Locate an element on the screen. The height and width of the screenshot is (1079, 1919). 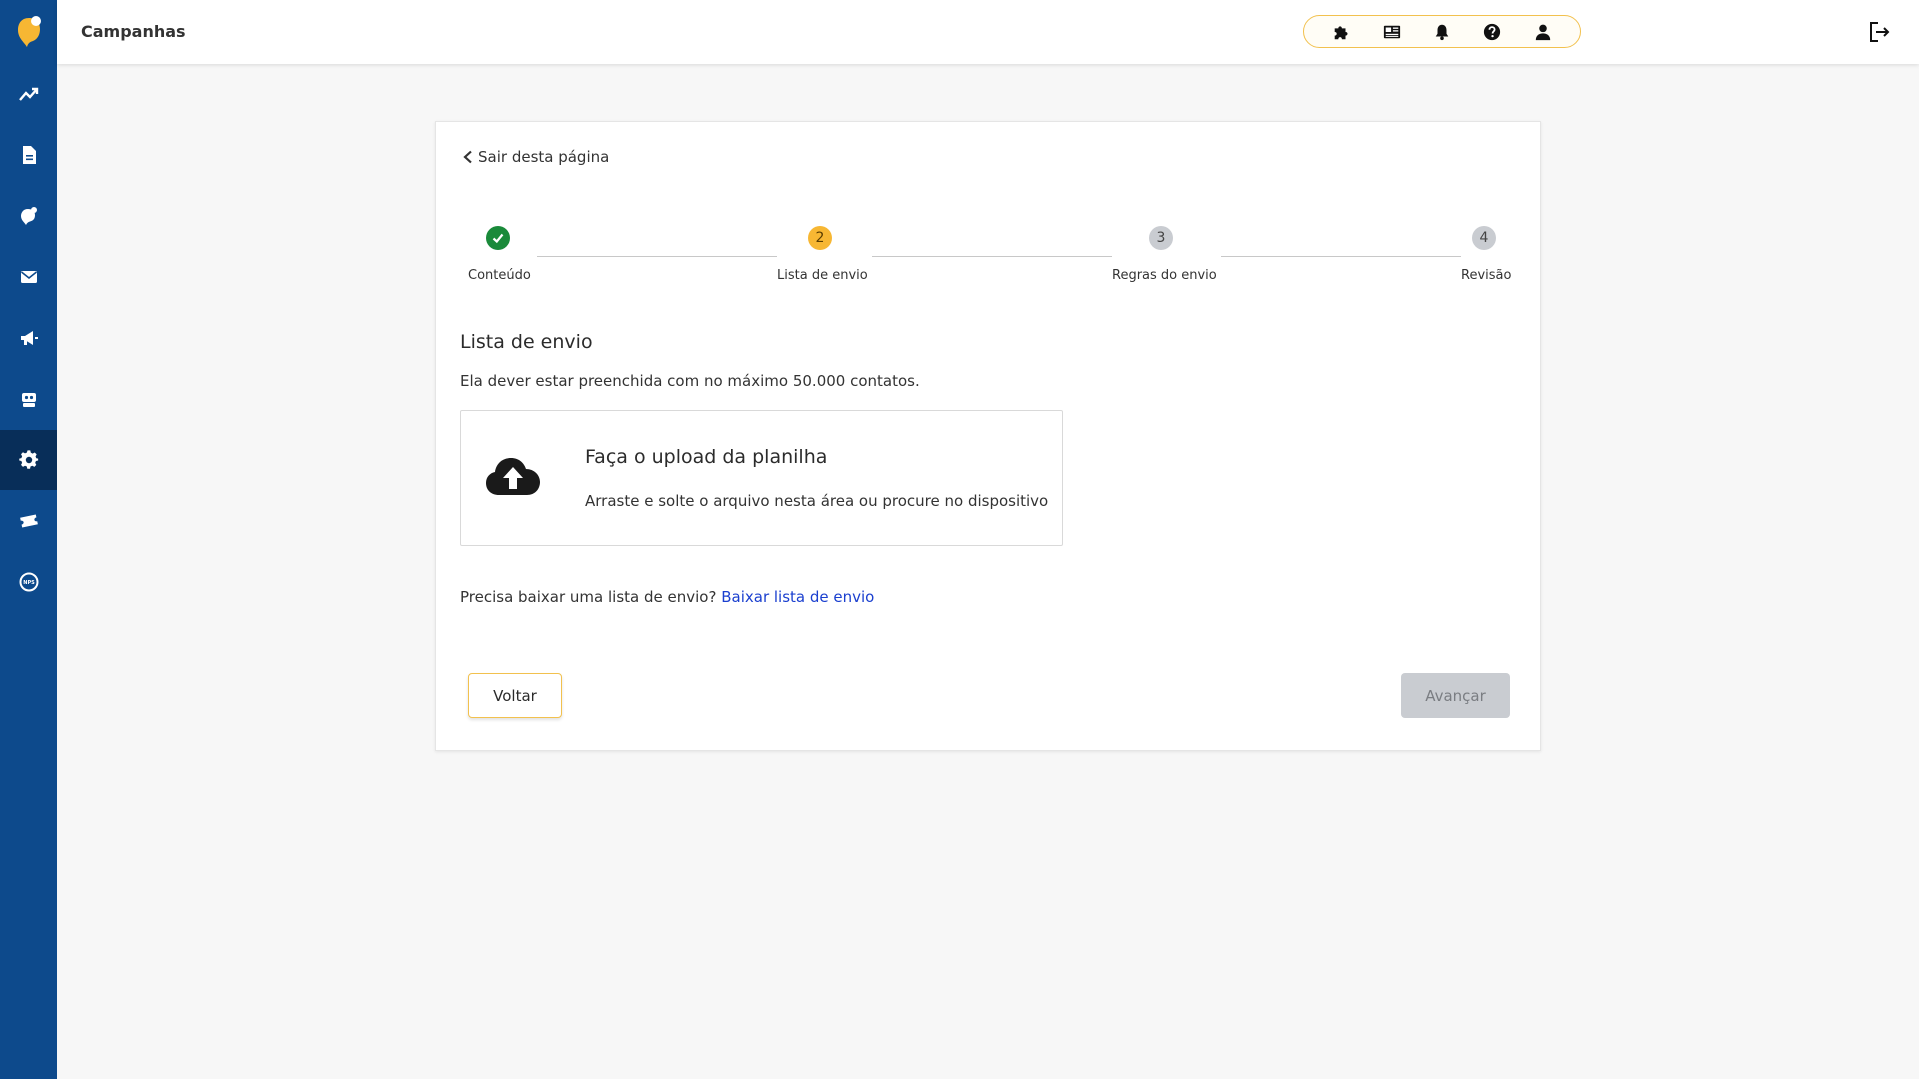
sidebar-item-reports is located at coordinates (28, 155).